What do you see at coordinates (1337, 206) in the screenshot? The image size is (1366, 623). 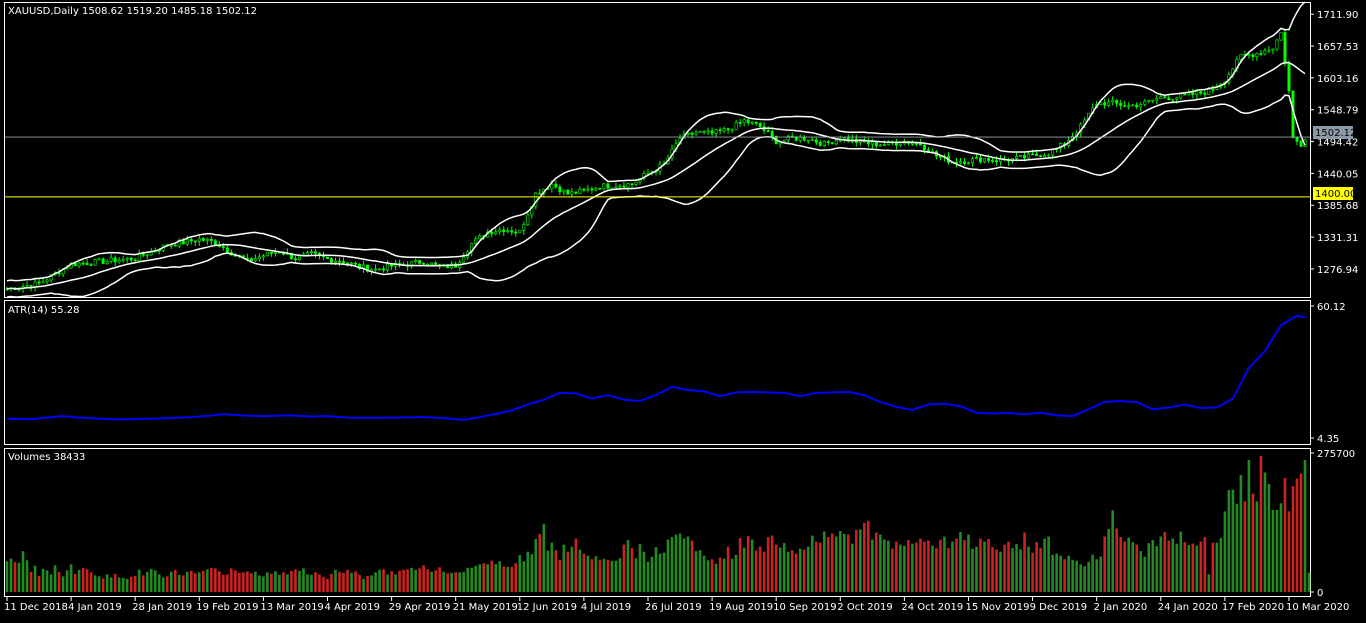 I see `price-tick-label: 1385.68` at bounding box center [1337, 206].